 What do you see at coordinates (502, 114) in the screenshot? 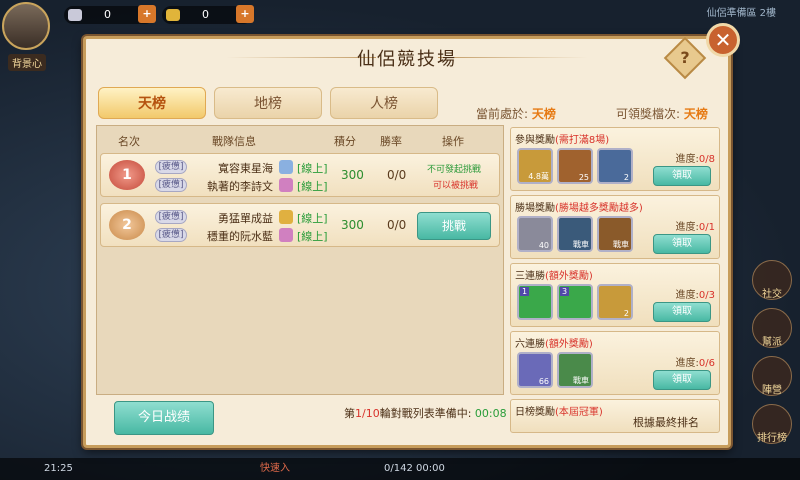
I see `current-rank-label: 當前處於:` at bounding box center [502, 114].